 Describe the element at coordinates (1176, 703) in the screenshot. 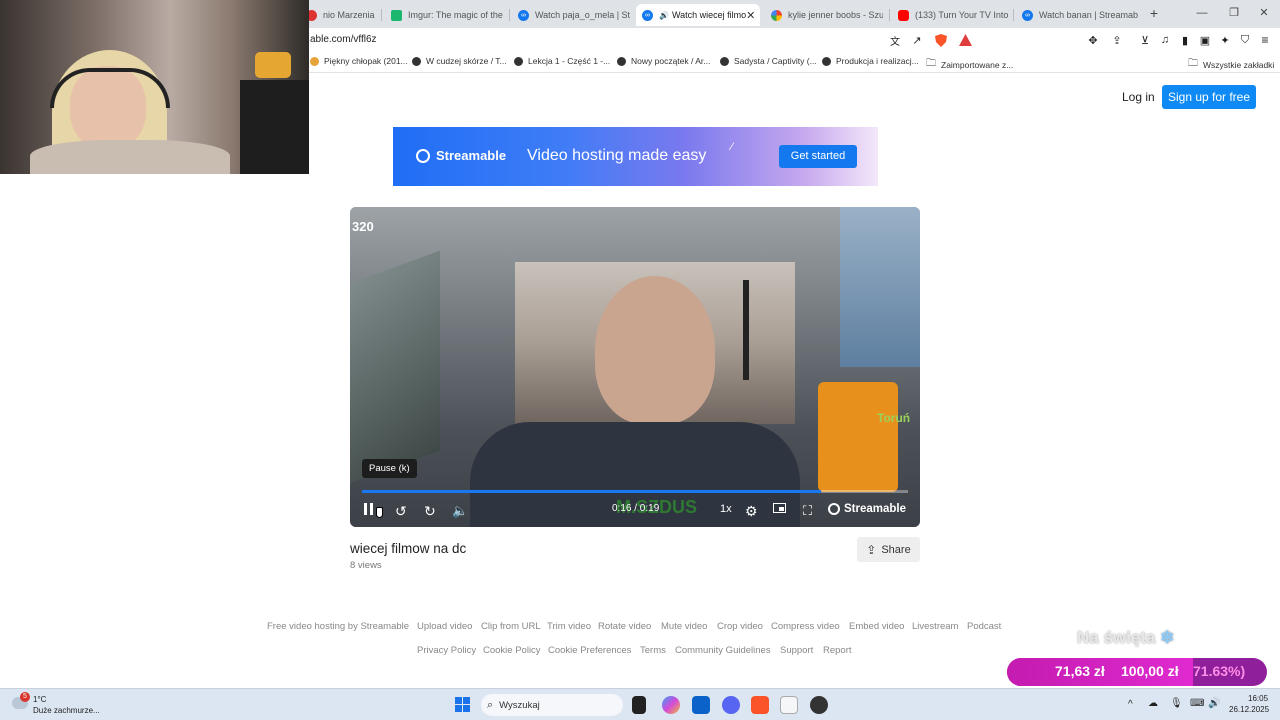

I see `microphone-icon: 🎙` at that location.